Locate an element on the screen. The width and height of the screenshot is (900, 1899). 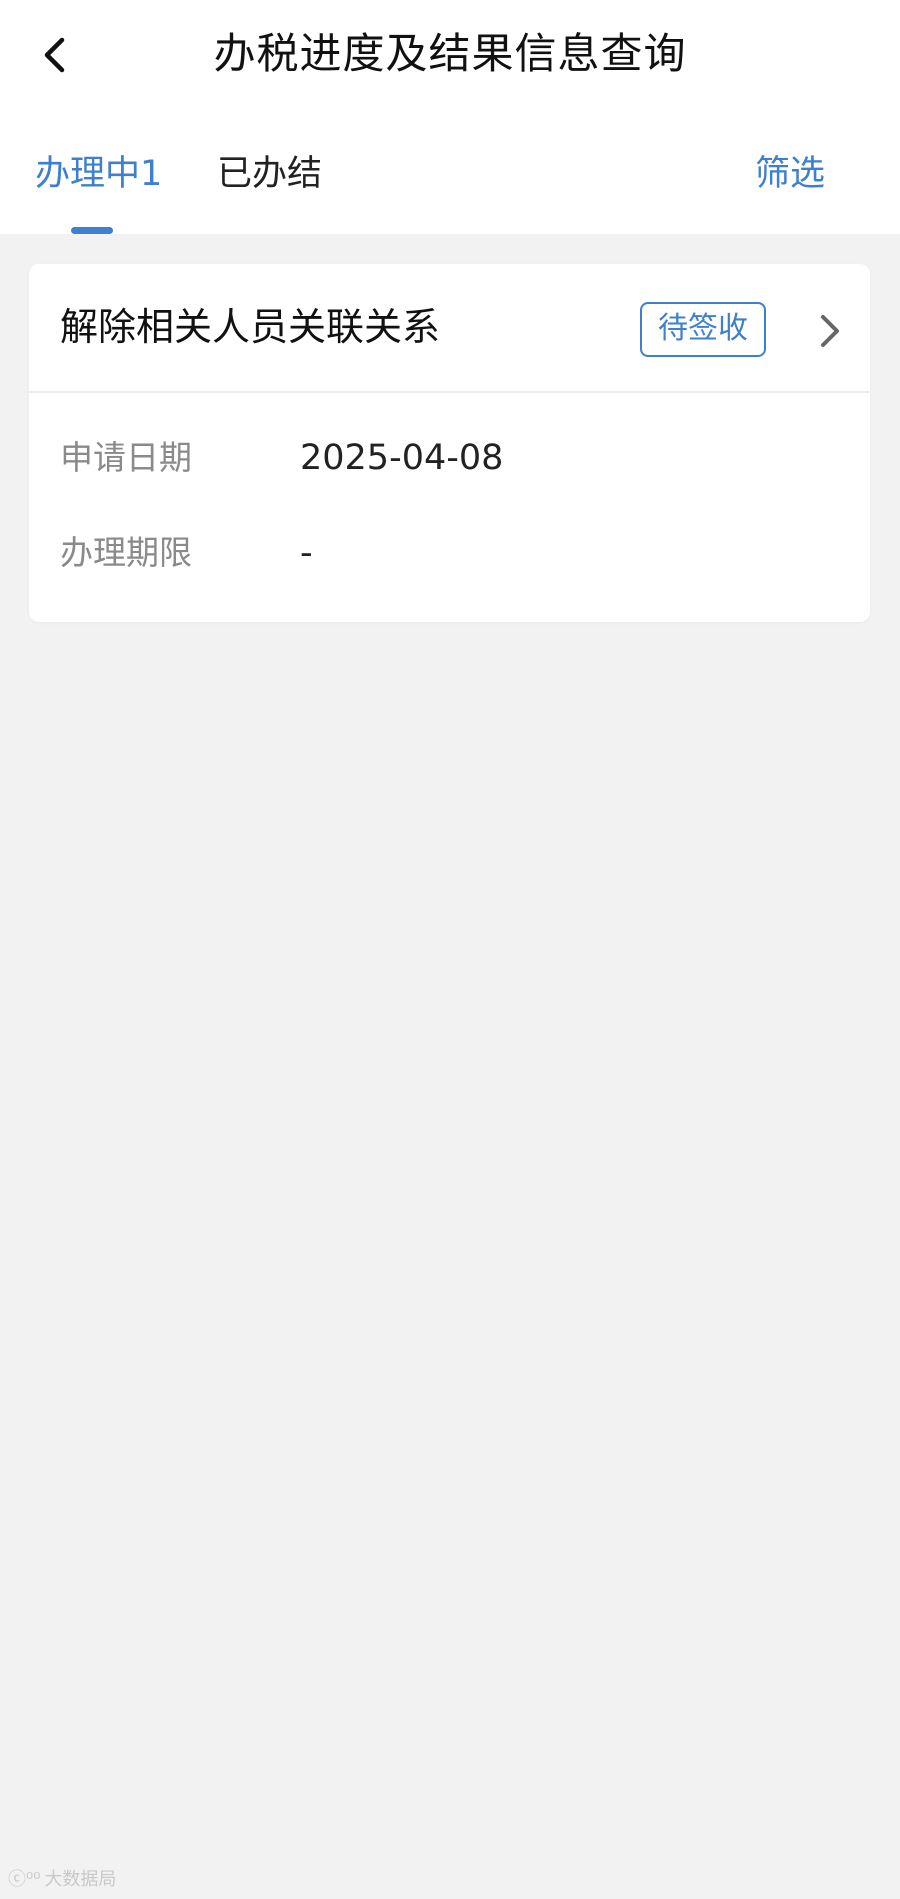
watermark: ⓒ⁰⁰ 大数据局 is located at coordinates (62, 1880).